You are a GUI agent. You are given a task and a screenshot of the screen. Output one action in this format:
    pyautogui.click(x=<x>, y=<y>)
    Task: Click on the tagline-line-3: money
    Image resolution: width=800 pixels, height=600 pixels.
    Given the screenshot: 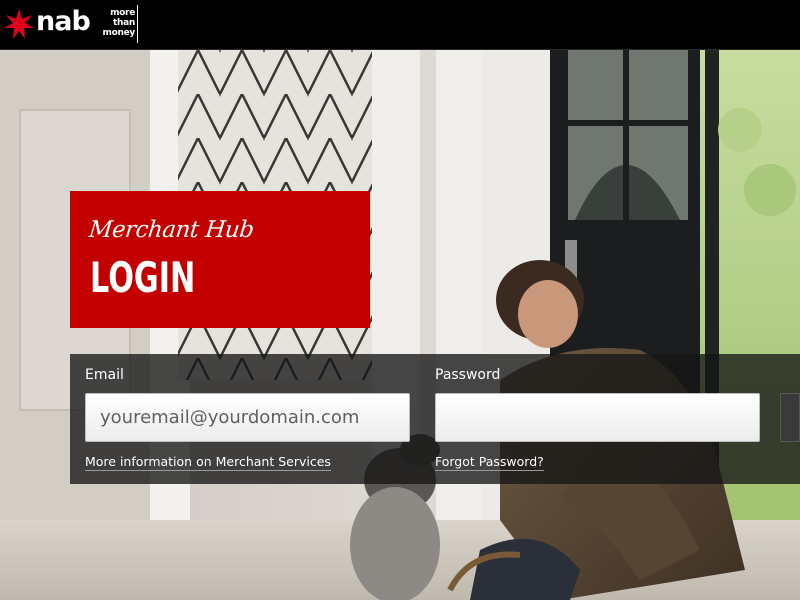 What is the action you would take?
    pyautogui.click(x=119, y=33)
    